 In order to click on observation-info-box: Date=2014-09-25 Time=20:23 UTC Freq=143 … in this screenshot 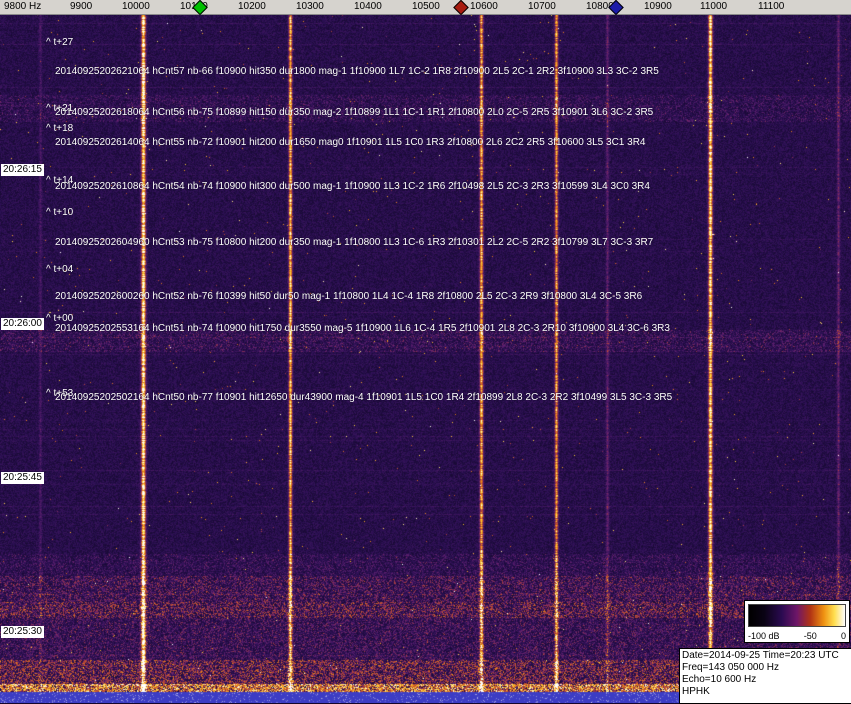, I will do `click(765, 676)`.